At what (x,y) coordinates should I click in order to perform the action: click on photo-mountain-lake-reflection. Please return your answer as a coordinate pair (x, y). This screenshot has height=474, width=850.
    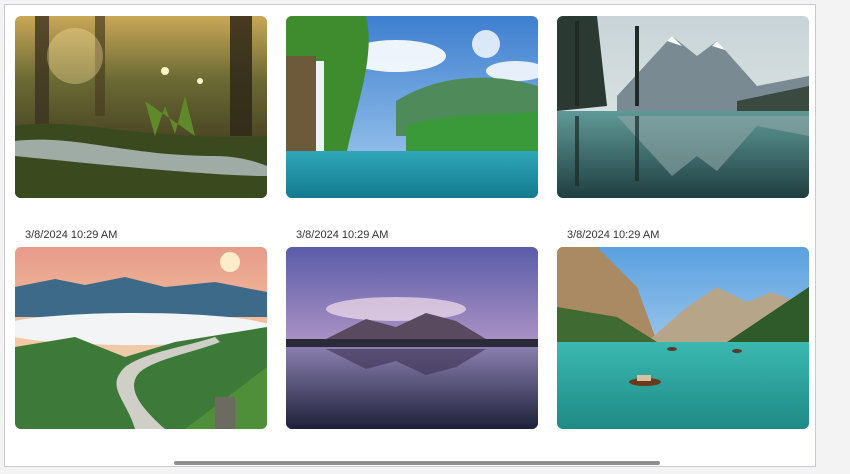
    Looking at the image, I should click on (683, 107).